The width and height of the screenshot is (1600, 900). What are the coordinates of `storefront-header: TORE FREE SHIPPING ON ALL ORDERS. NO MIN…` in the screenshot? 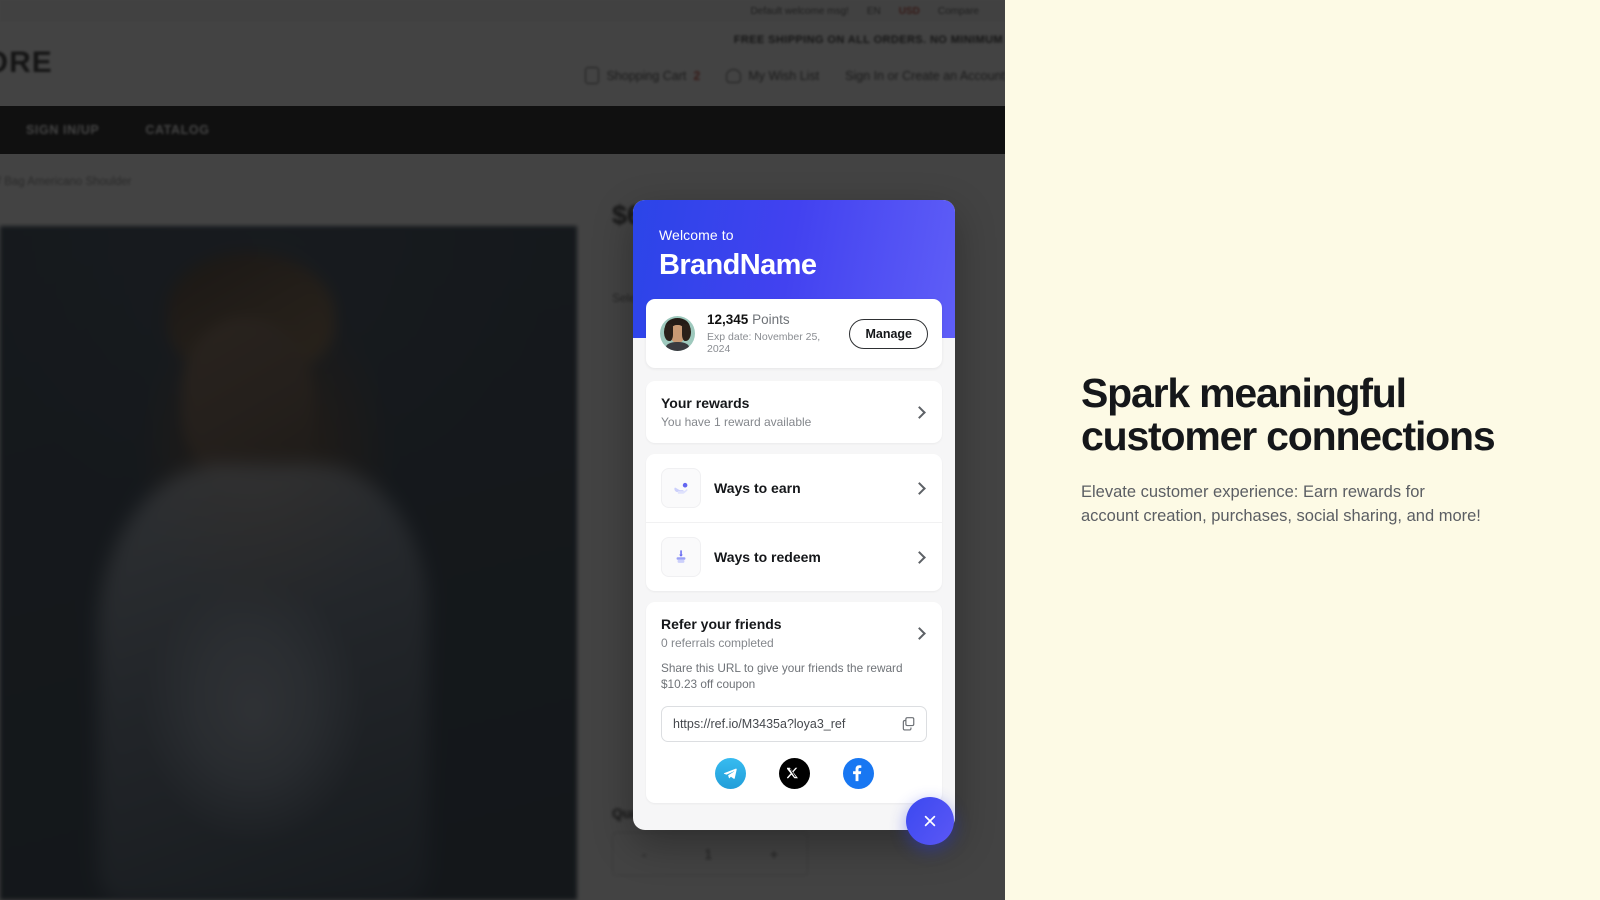 It's located at (502, 64).